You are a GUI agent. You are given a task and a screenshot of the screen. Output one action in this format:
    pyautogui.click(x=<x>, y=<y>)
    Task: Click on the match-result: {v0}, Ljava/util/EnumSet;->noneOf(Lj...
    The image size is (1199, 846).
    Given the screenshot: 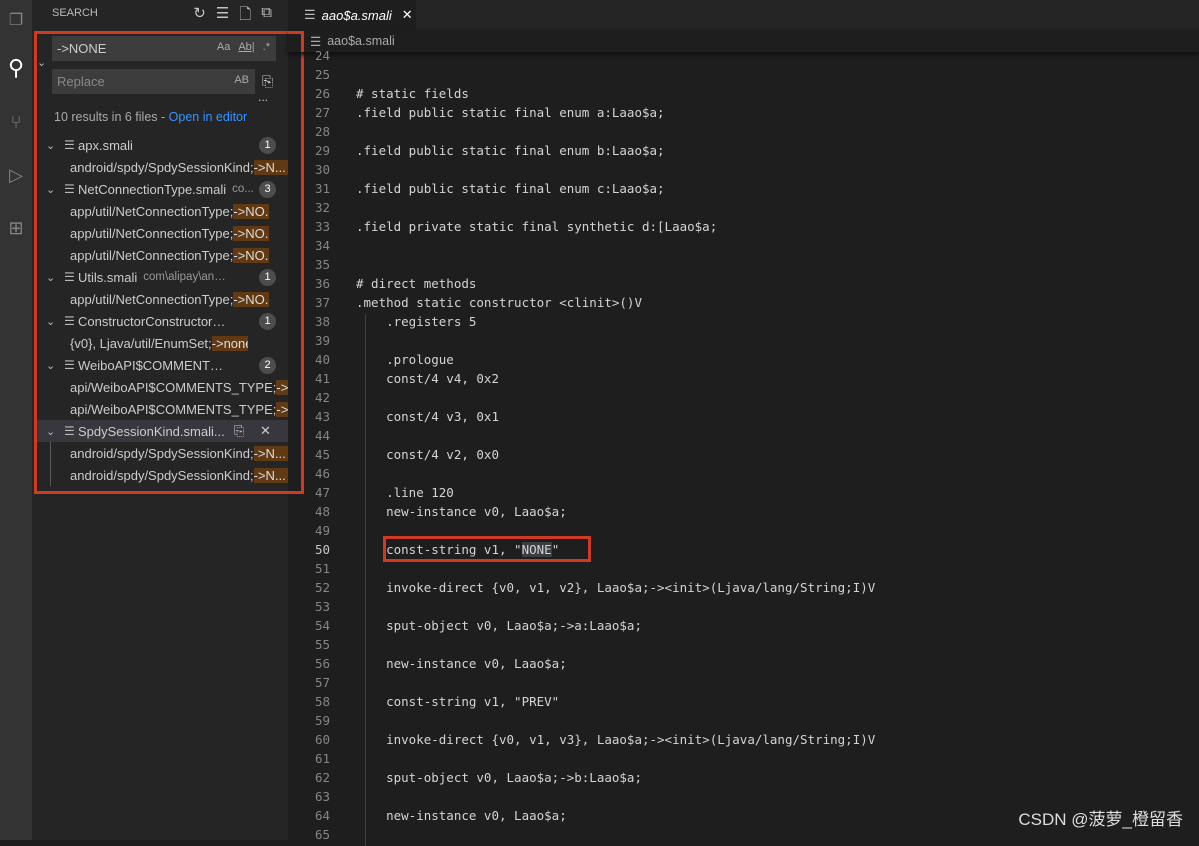 What is the action you would take?
    pyautogui.click(x=161, y=343)
    